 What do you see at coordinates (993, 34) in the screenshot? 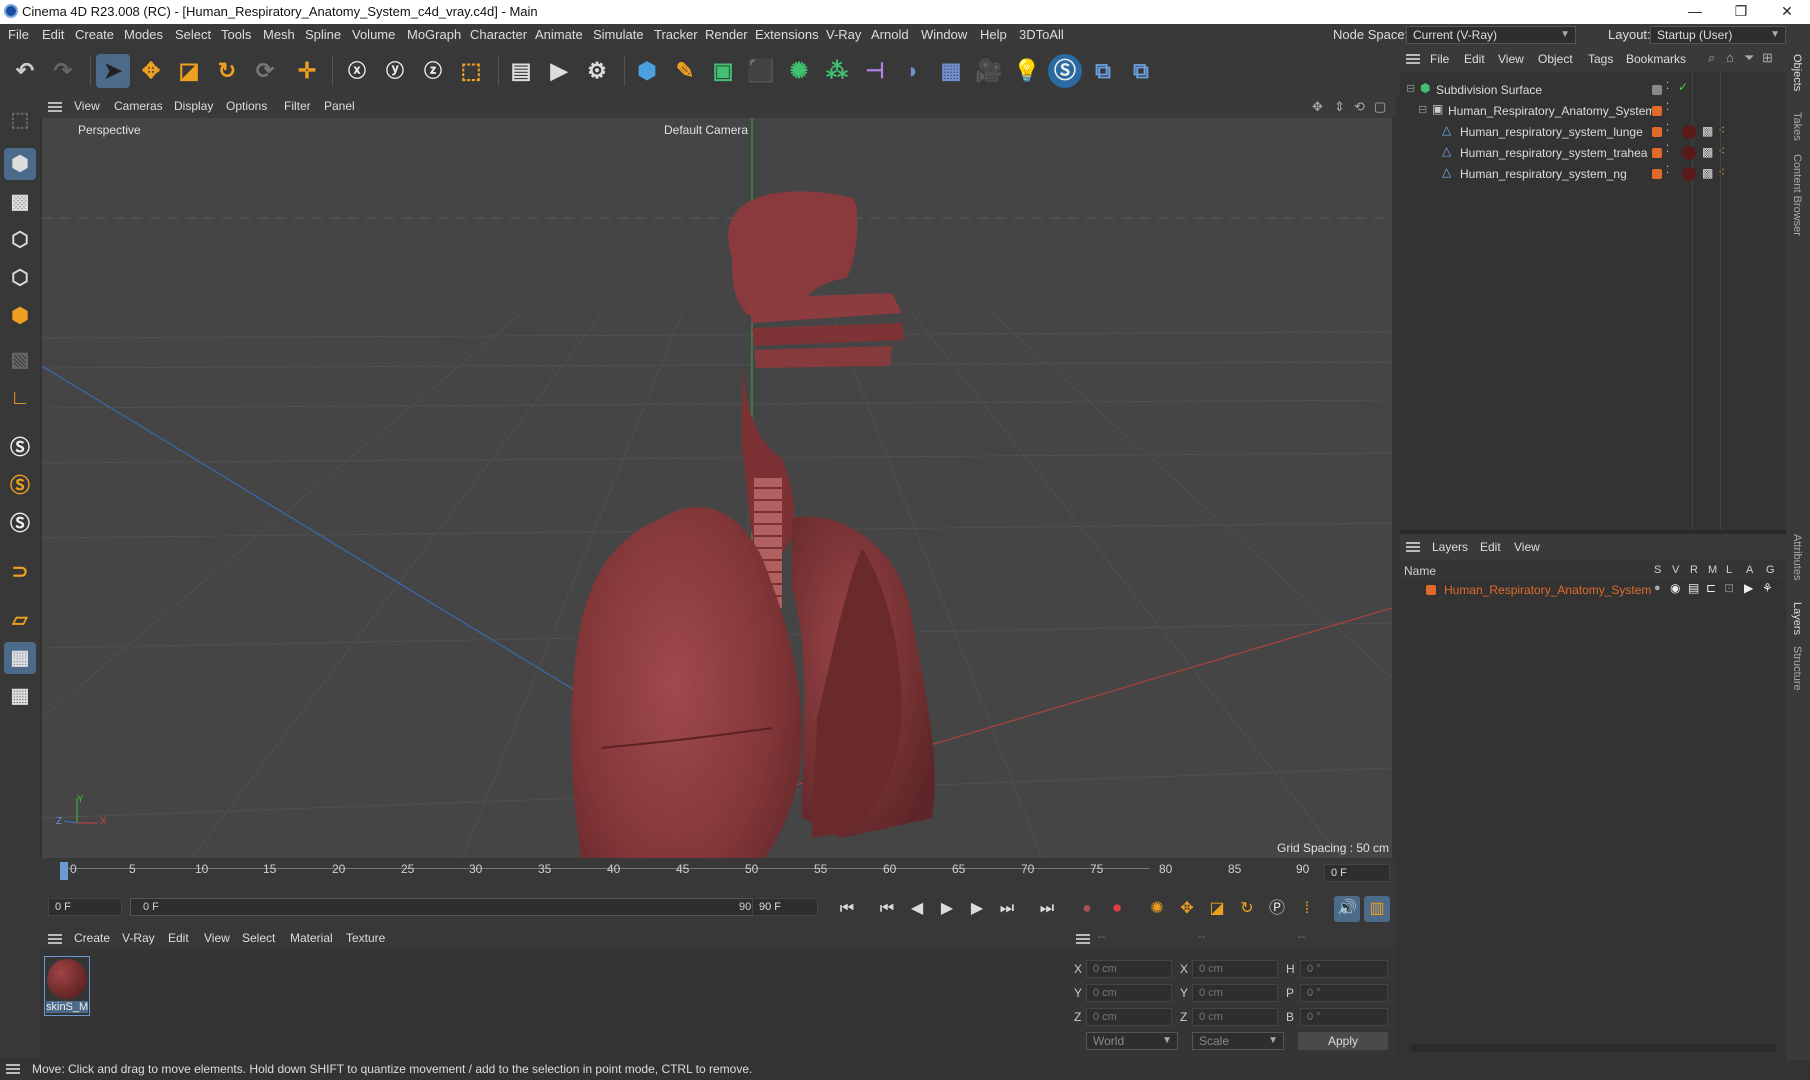
I see `menu-help: Help` at bounding box center [993, 34].